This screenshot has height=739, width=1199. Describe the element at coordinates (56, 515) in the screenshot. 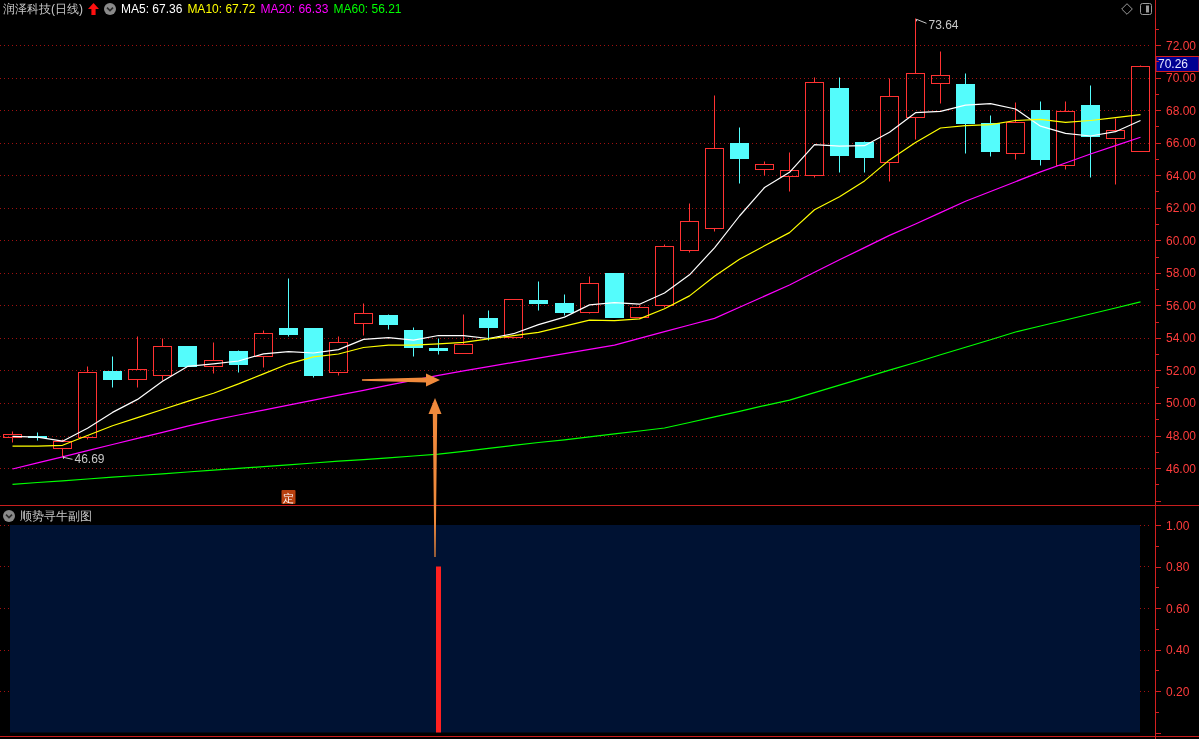

I see `panel-title: 顺势寻牛副图` at that location.